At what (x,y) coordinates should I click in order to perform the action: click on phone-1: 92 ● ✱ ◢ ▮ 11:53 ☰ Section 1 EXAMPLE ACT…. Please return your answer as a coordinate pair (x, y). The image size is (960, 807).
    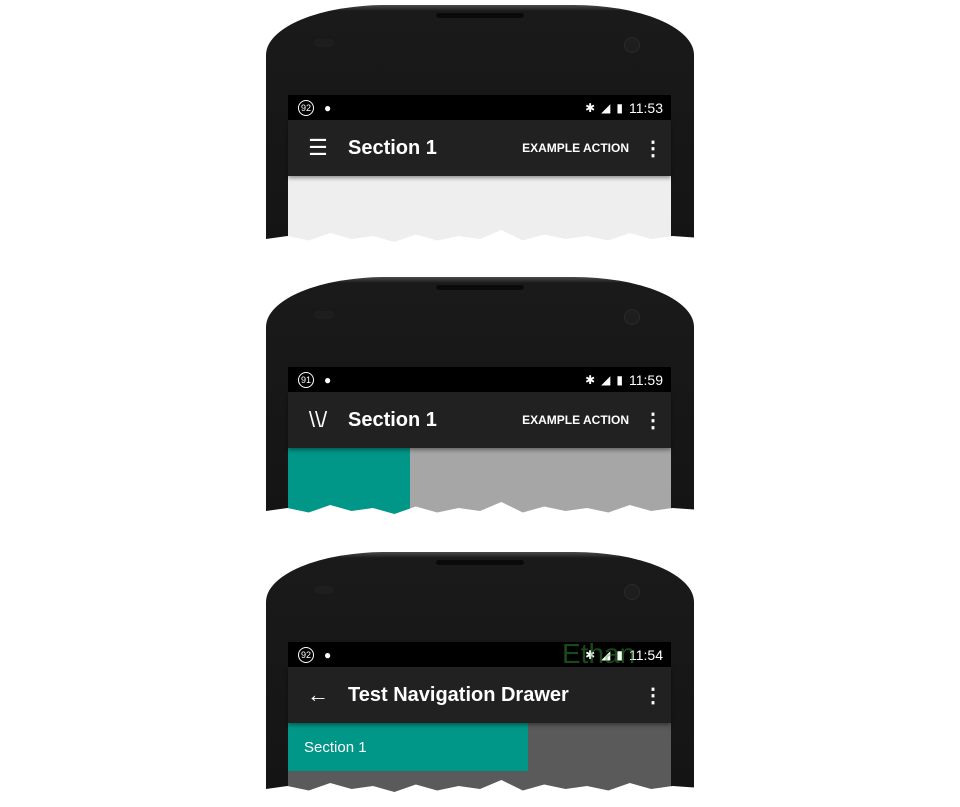
    Looking at the image, I should click on (480, 131).